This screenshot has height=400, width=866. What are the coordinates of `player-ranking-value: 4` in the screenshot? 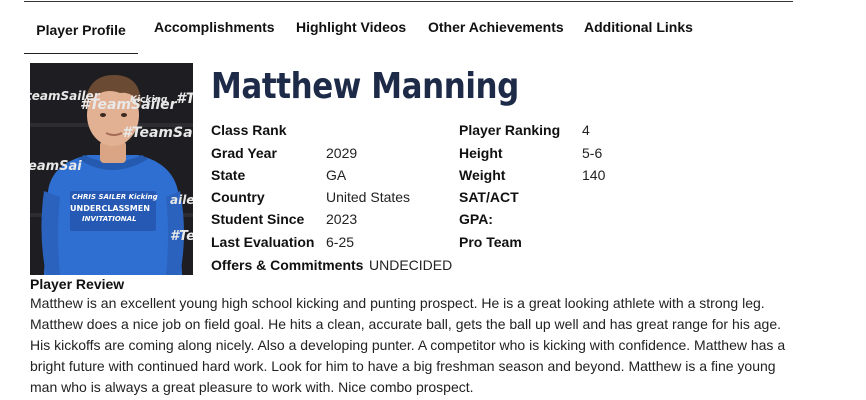 It's located at (586, 130).